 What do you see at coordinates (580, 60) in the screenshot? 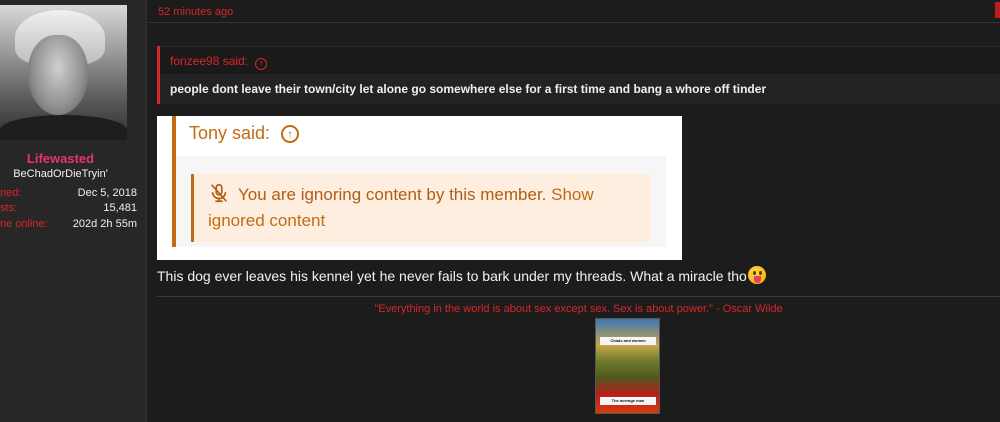
I see `quote-header: fonzee98 said: ↑` at bounding box center [580, 60].